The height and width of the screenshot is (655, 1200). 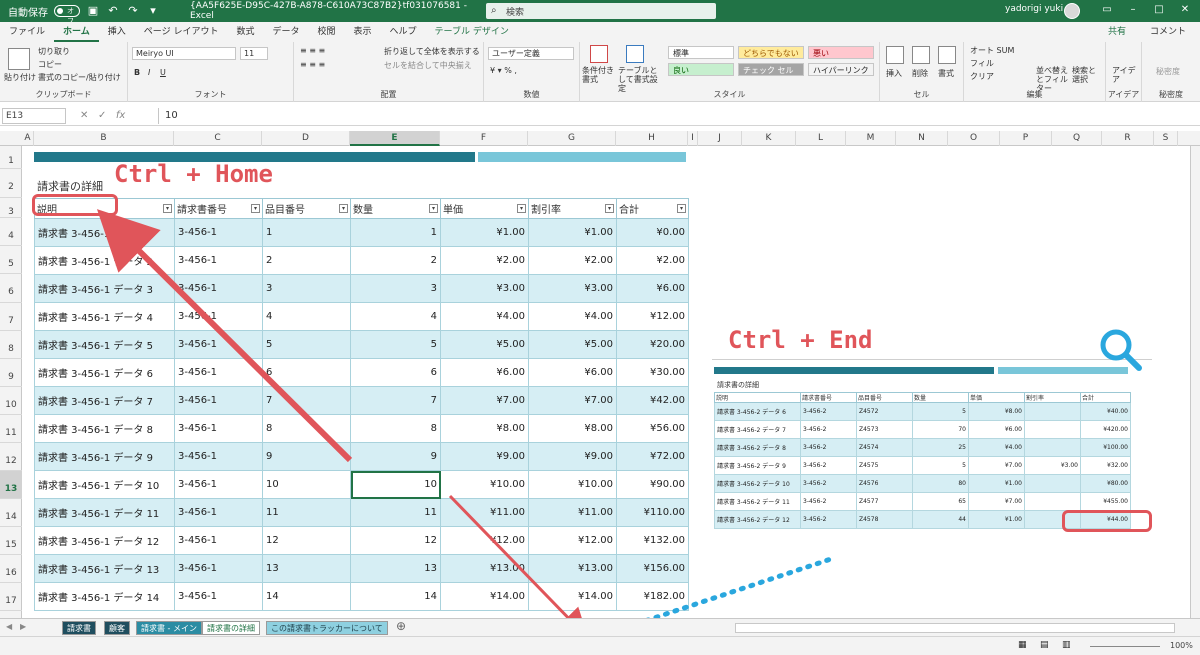 I want to click on row-header-7: 7, so click(x=11, y=317).